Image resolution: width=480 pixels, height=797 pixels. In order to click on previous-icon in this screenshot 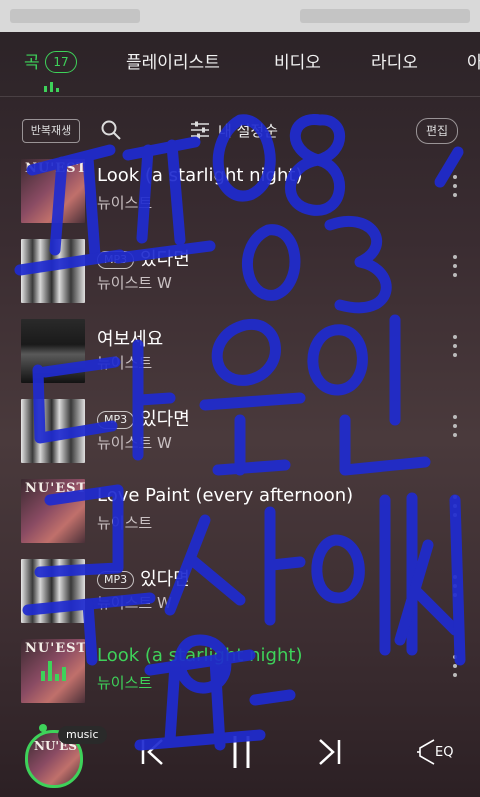, I will do `click(153, 752)`.